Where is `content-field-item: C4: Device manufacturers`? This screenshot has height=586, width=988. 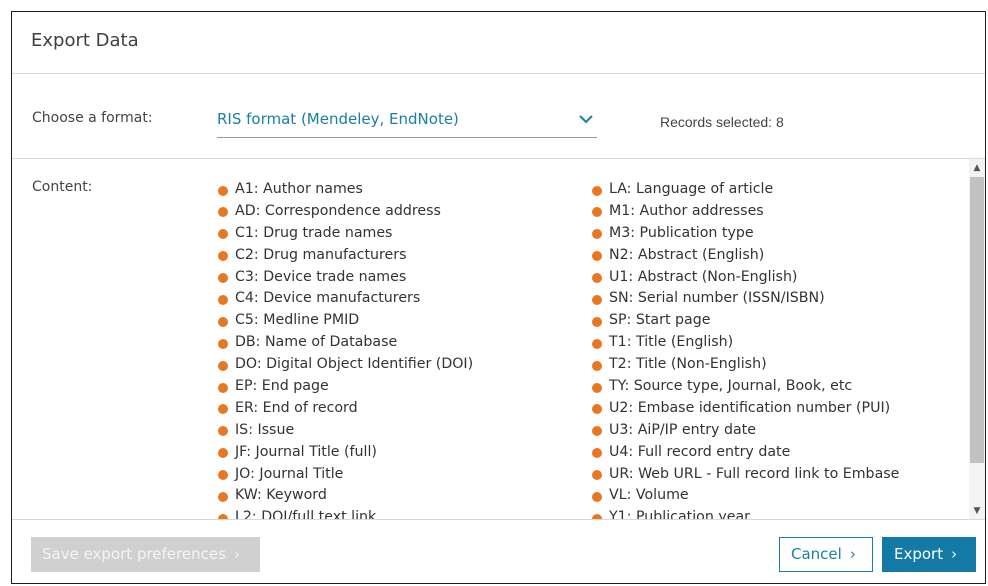 content-field-item: C4: Device manufacturers is located at coordinates (345, 299).